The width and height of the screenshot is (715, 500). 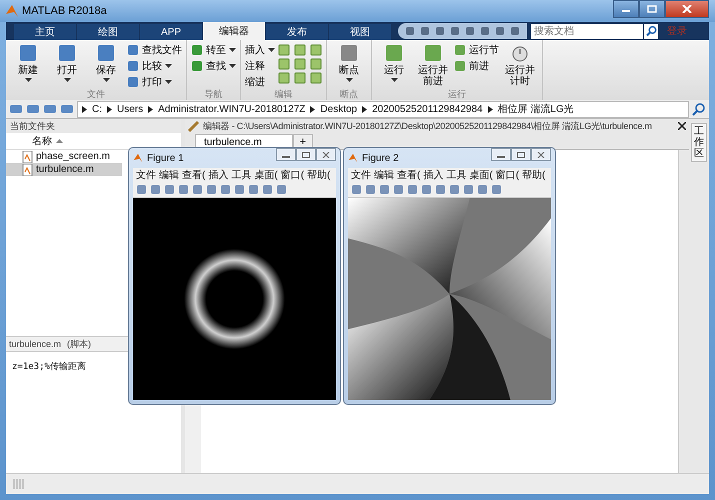 What do you see at coordinates (67, 66) in the screenshot?
I see `ribbon-button: 打开` at bounding box center [67, 66].